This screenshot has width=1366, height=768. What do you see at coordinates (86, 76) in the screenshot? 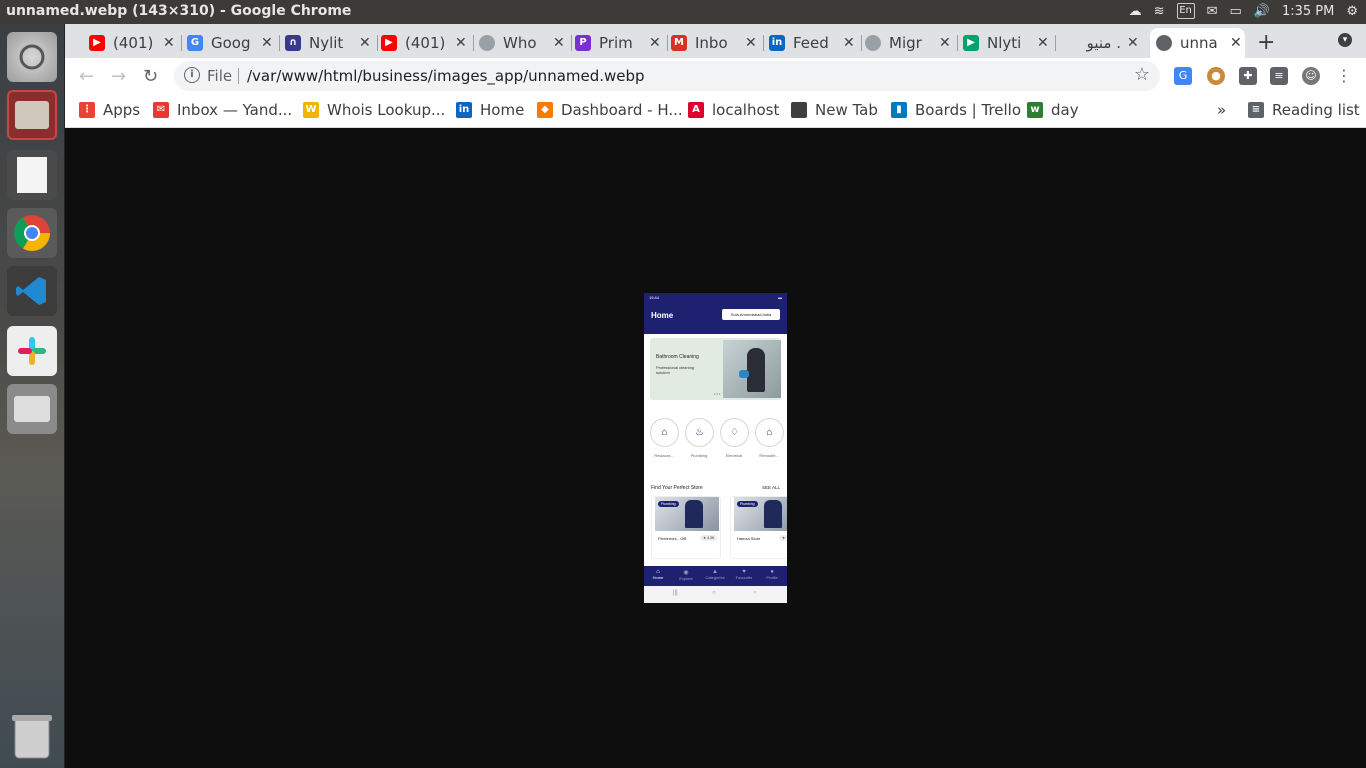
I see `back-icon: ←` at bounding box center [86, 76].